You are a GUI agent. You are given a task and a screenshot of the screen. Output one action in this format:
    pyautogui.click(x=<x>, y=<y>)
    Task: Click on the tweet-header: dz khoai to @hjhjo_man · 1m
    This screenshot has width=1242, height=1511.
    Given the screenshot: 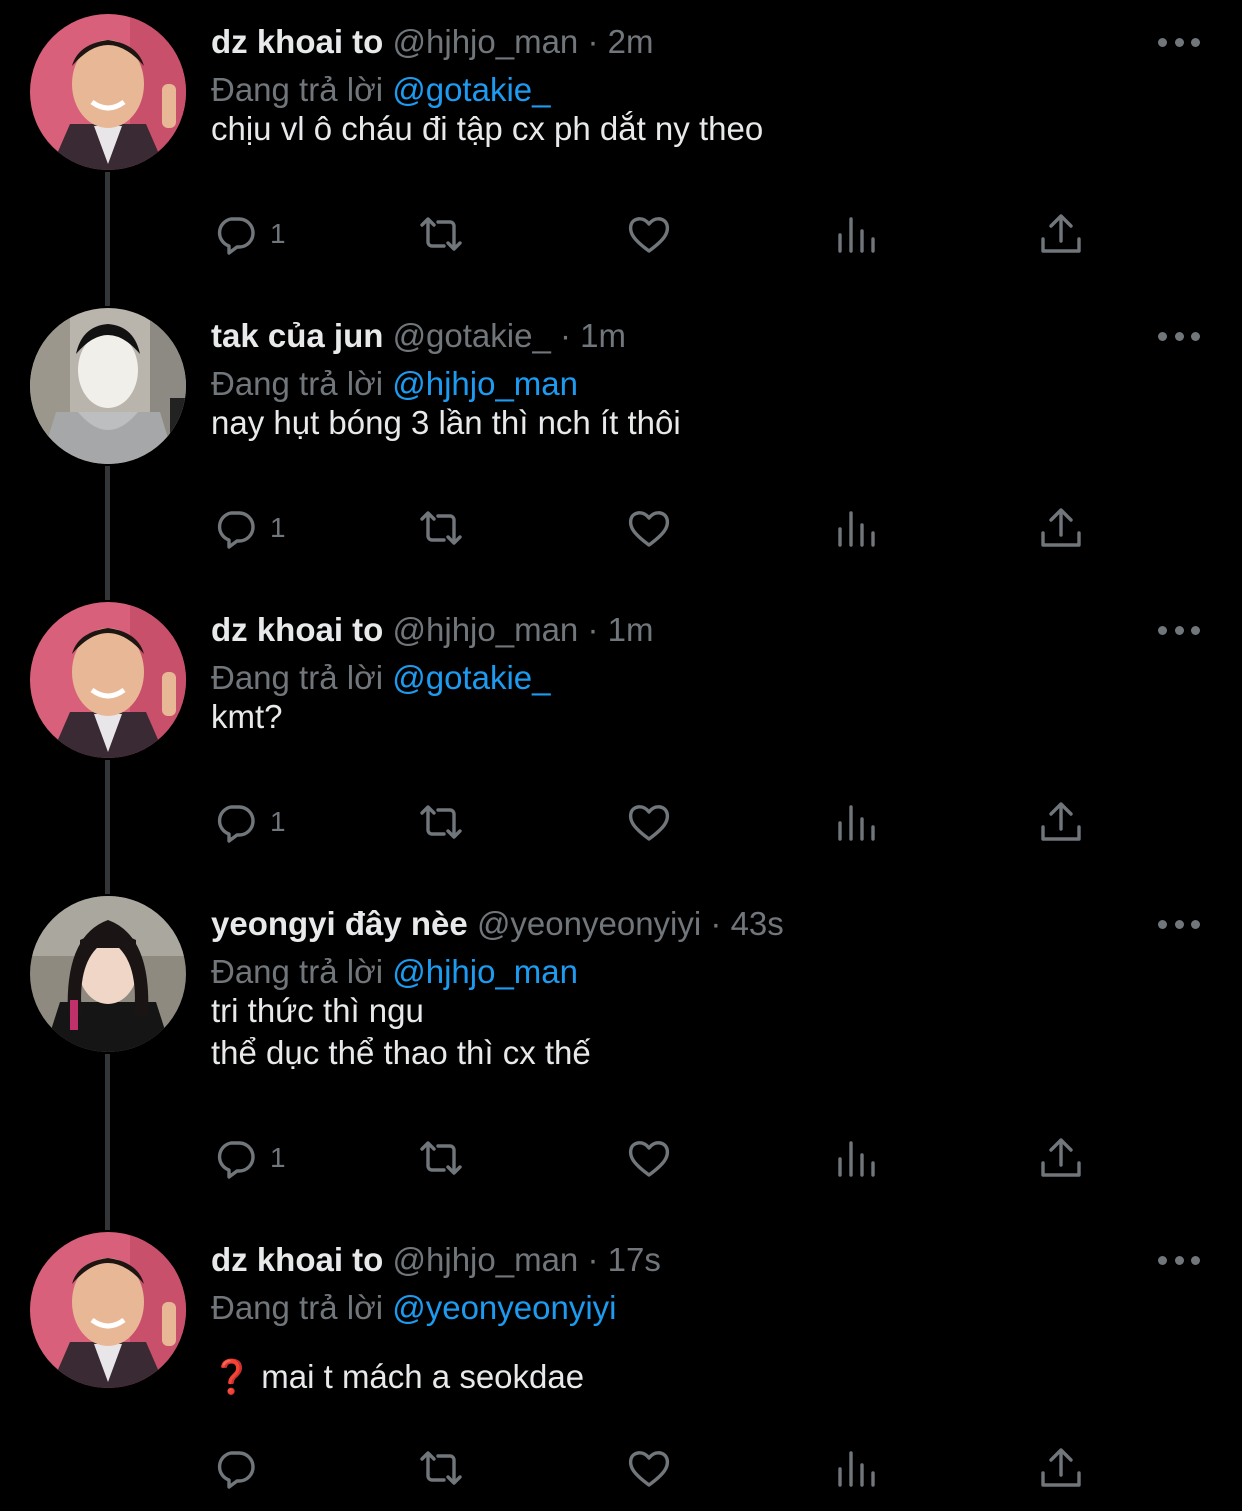 What is the action you would take?
    pyautogui.click(x=432, y=630)
    